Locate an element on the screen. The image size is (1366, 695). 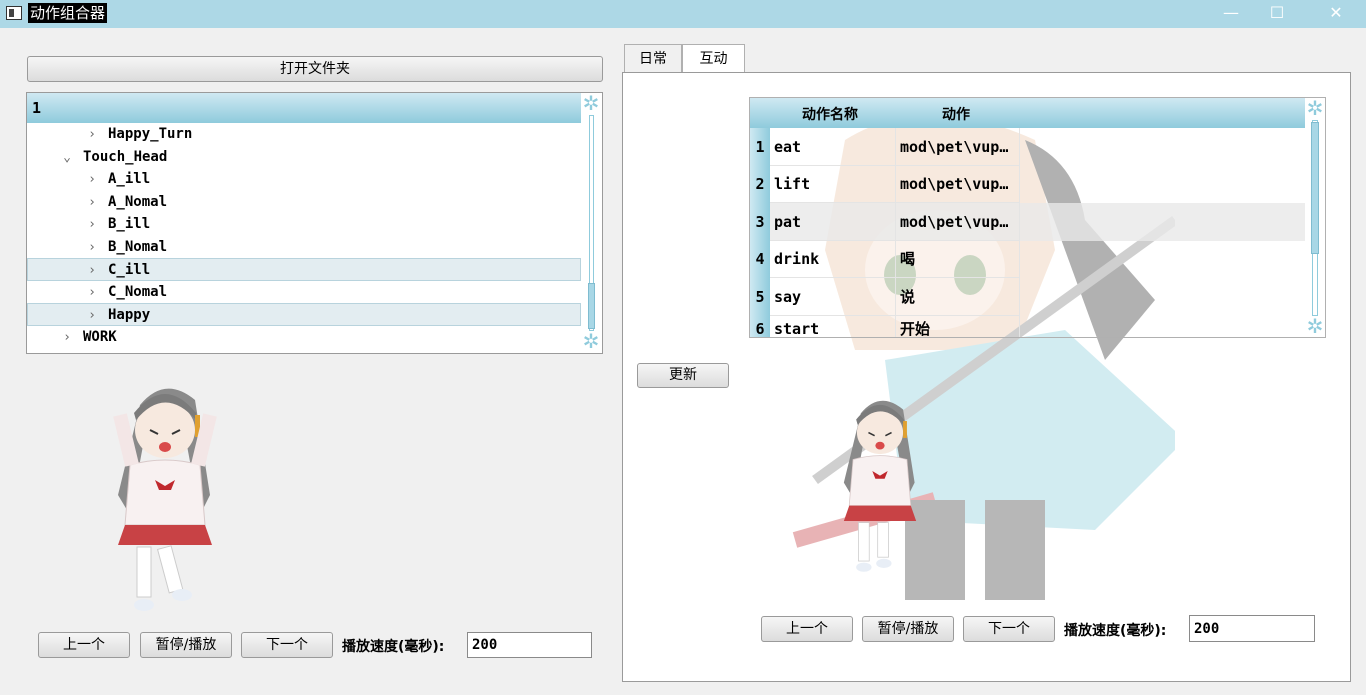
cell-action: 说 is located at coordinates (958, 297).